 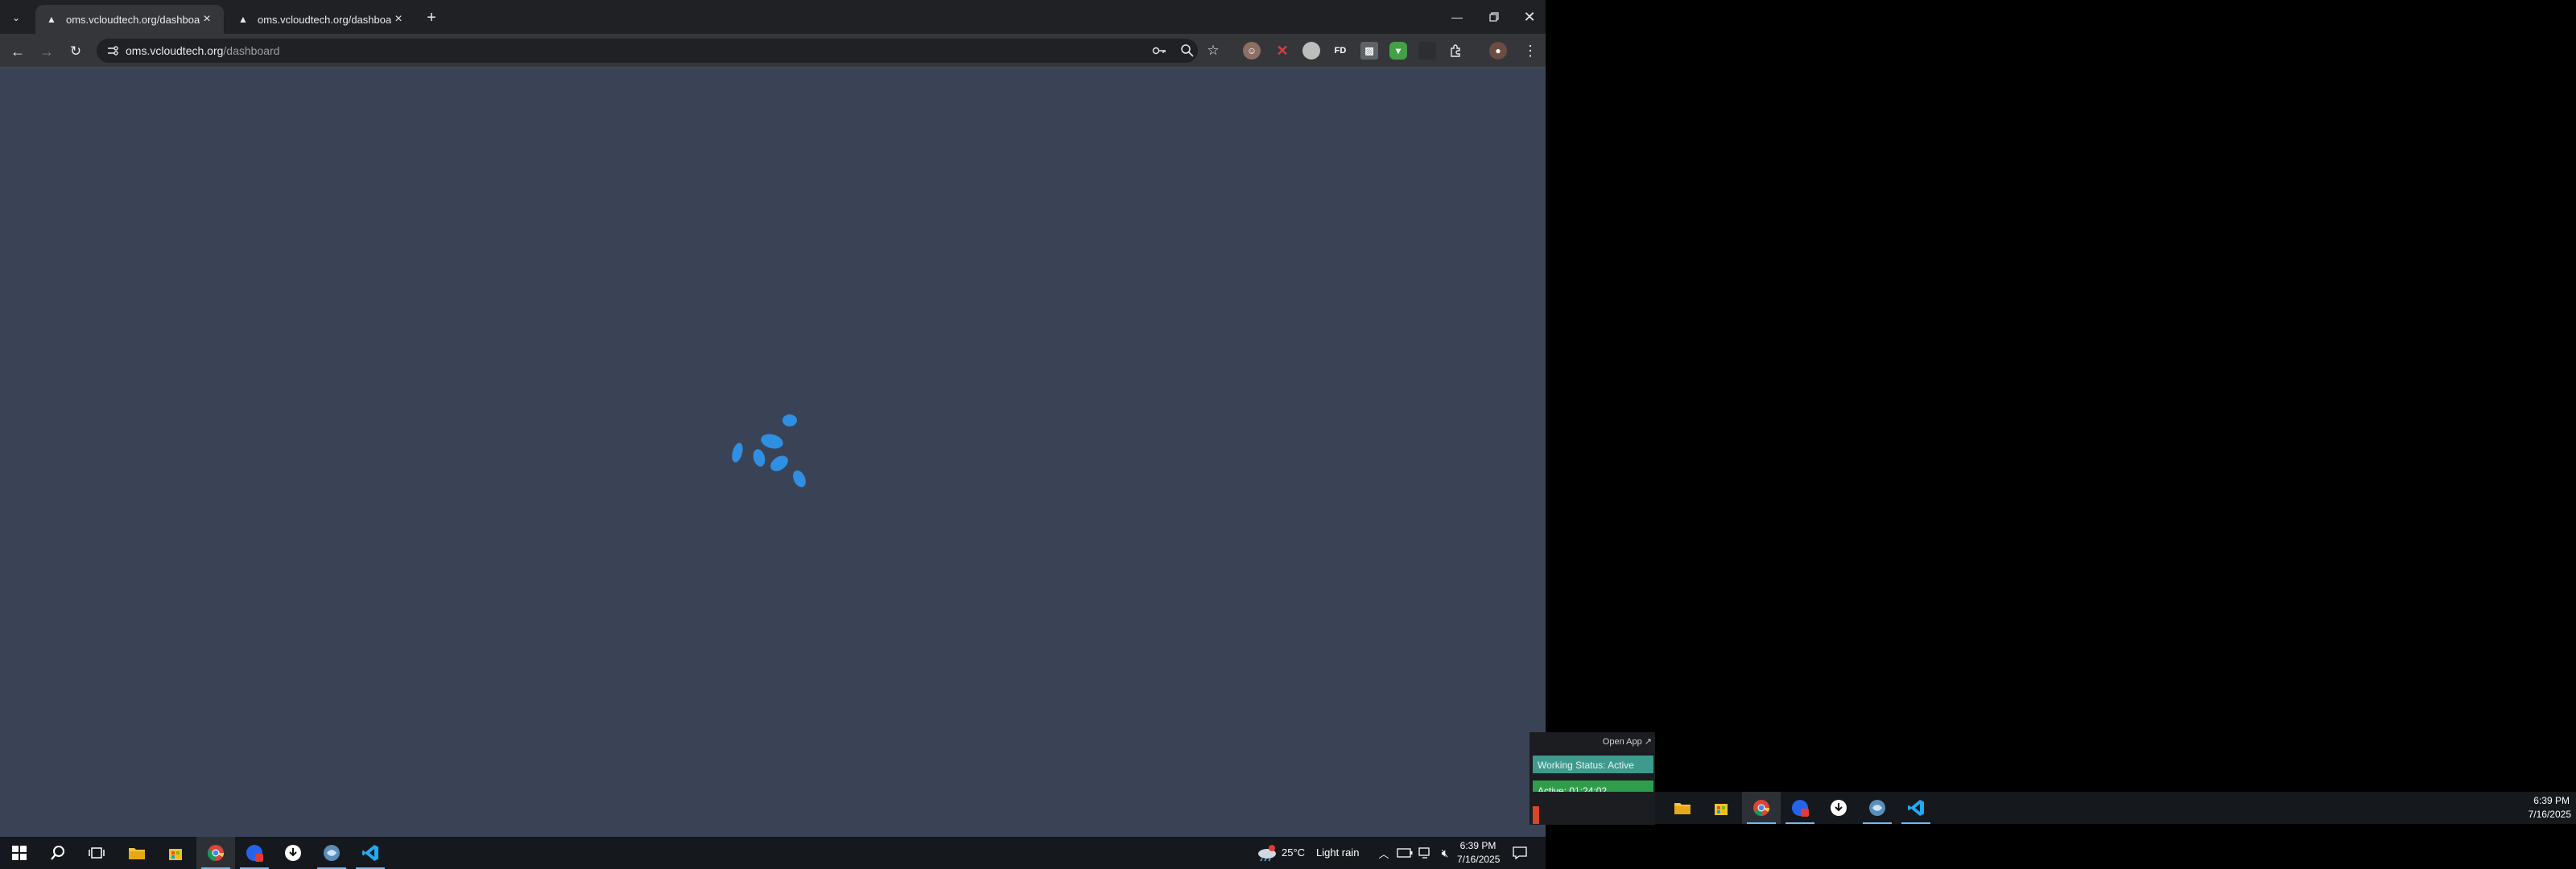 What do you see at coordinates (1498, 51) in the screenshot?
I see `profile-avatar-icon: ●` at bounding box center [1498, 51].